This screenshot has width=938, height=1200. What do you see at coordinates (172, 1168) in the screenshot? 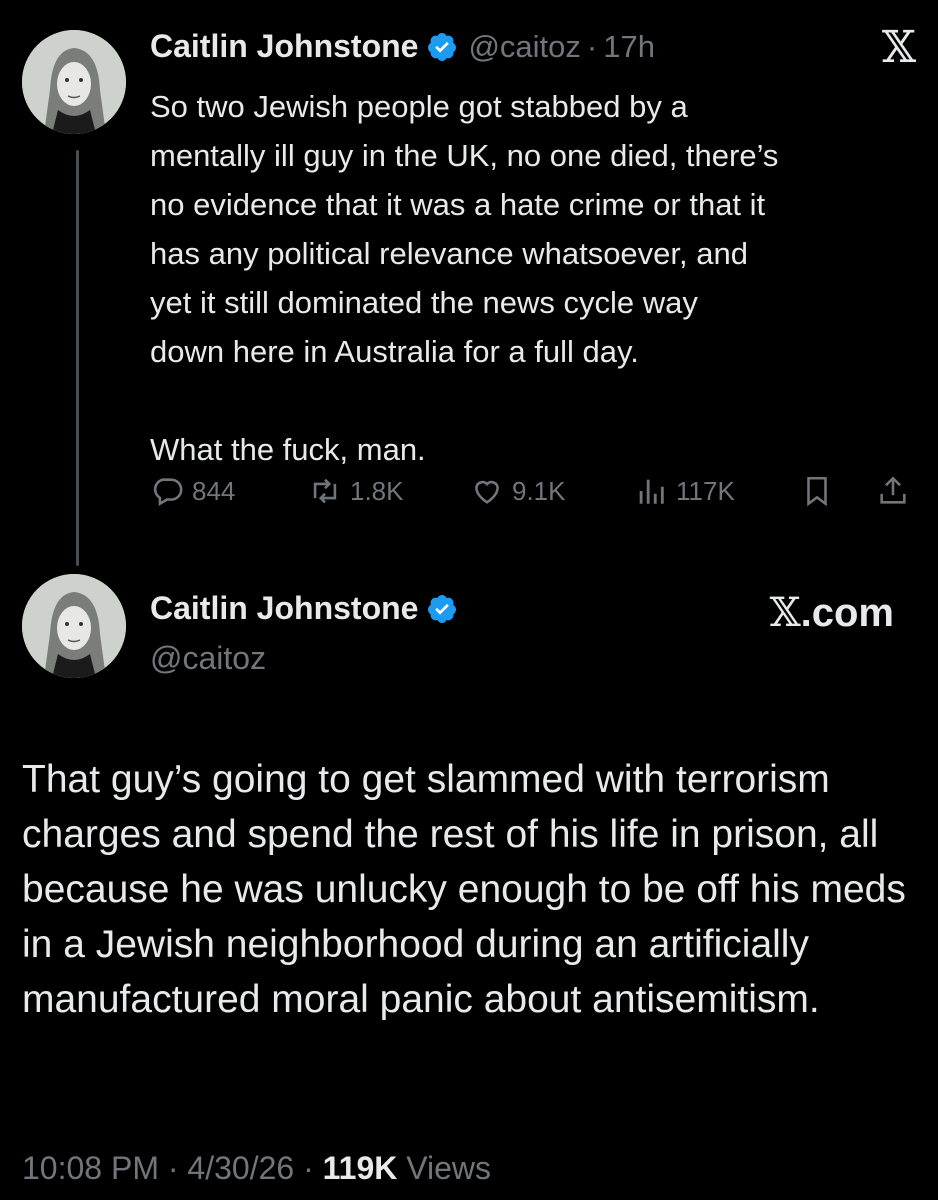
I see `timestamp: 10:08 PM · 4/30/26 ·` at bounding box center [172, 1168].